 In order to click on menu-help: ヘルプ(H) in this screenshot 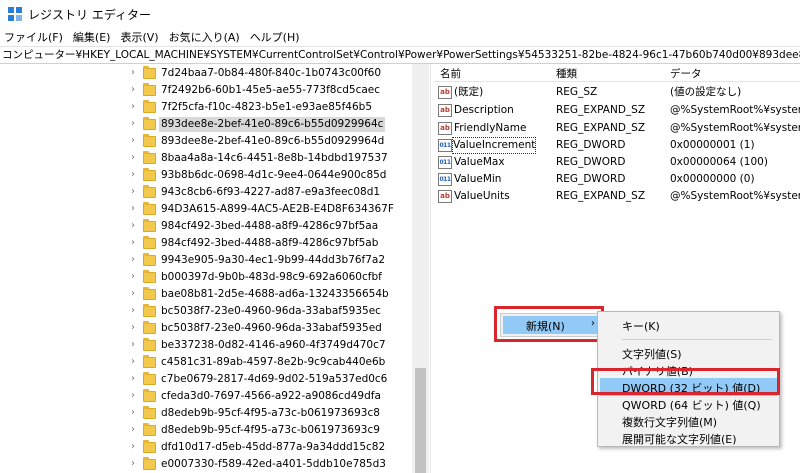, I will do `click(275, 37)`.